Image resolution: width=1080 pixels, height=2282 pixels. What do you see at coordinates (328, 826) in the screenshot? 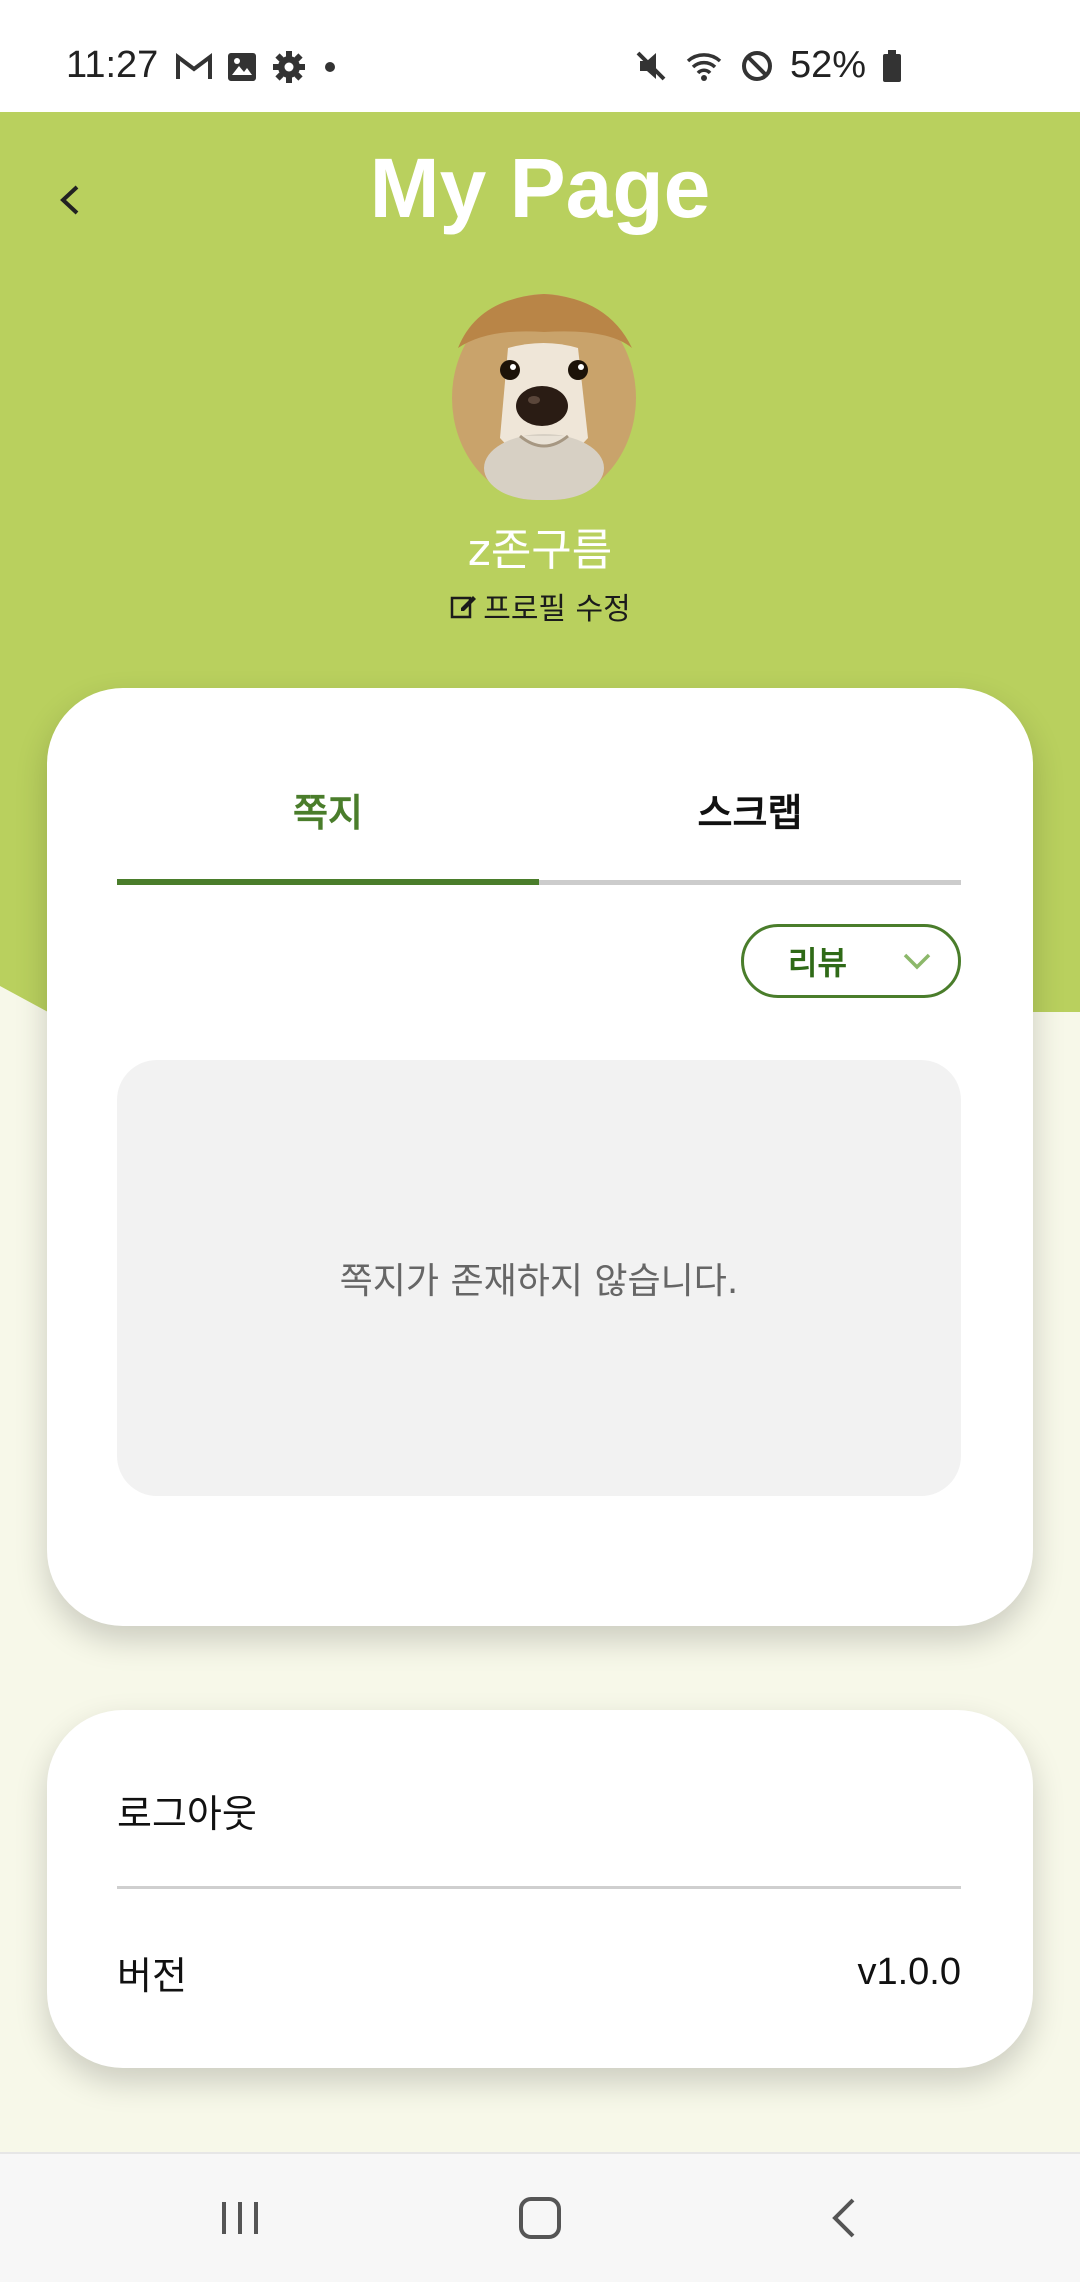
I see `tab-messages: 쪽지` at bounding box center [328, 826].